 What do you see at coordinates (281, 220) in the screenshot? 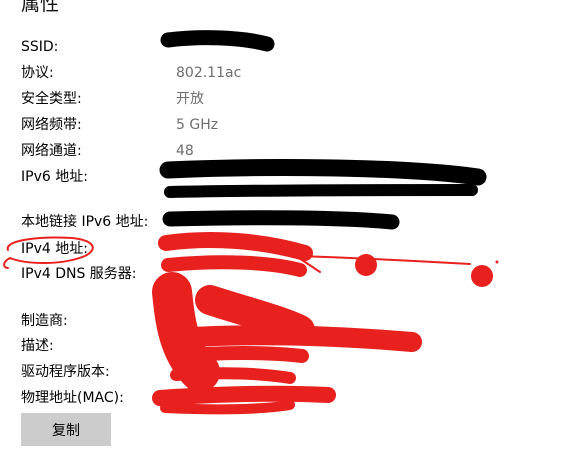
I see `link-local-redaction` at bounding box center [281, 220].